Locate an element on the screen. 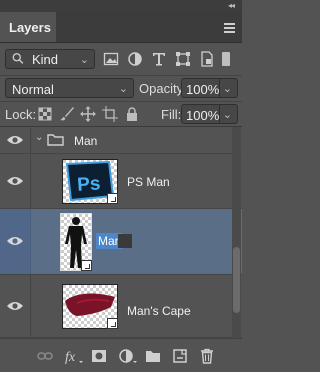 This screenshot has height=372, width=320. search-icon is located at coordinates (18, 58).